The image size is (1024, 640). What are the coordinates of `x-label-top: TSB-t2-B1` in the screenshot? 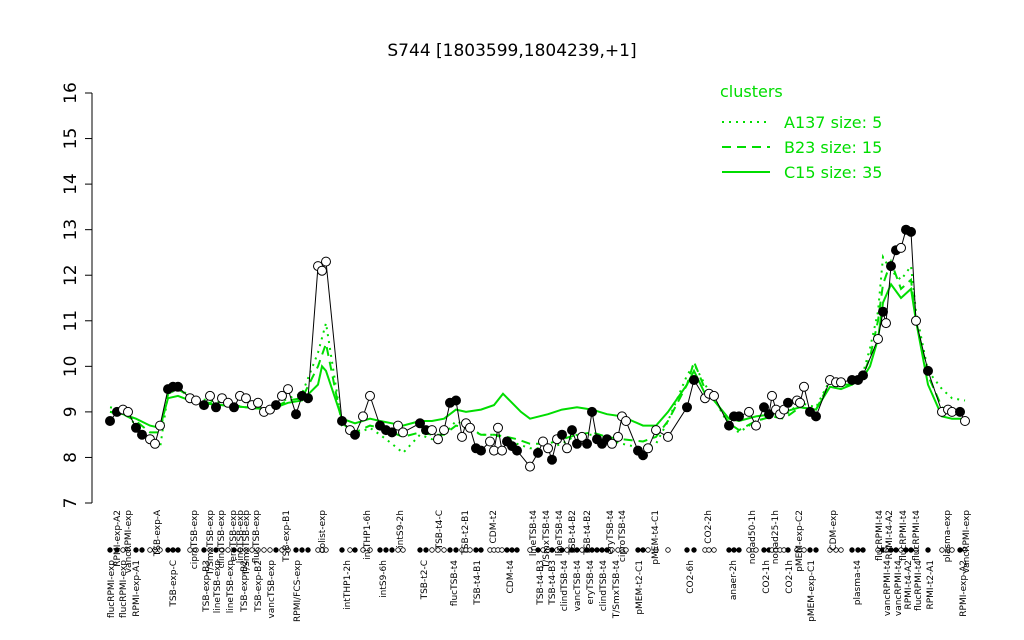 It's located at (466, 533).